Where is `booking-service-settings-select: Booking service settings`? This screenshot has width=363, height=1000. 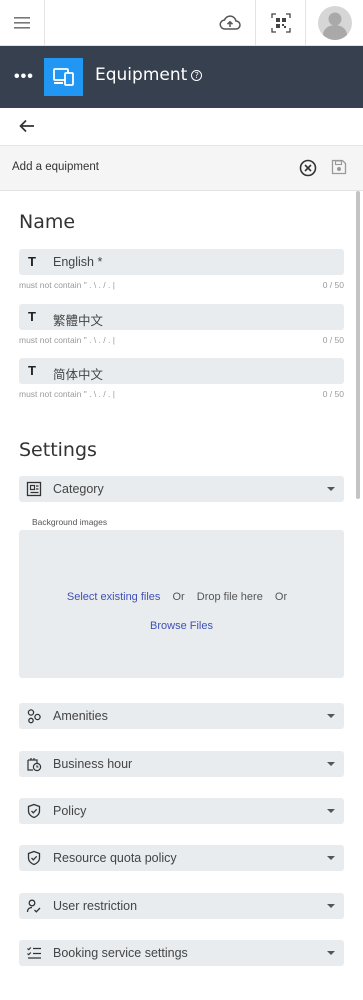
booking-service-settings-select: Booking service settings is located at coordinates (181, 953).